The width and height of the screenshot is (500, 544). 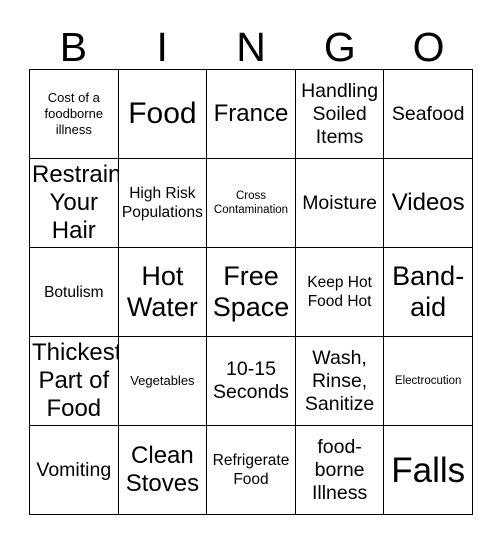 I want to click on bingo-cell-label: Hot Water, so click(x=162, y=291).